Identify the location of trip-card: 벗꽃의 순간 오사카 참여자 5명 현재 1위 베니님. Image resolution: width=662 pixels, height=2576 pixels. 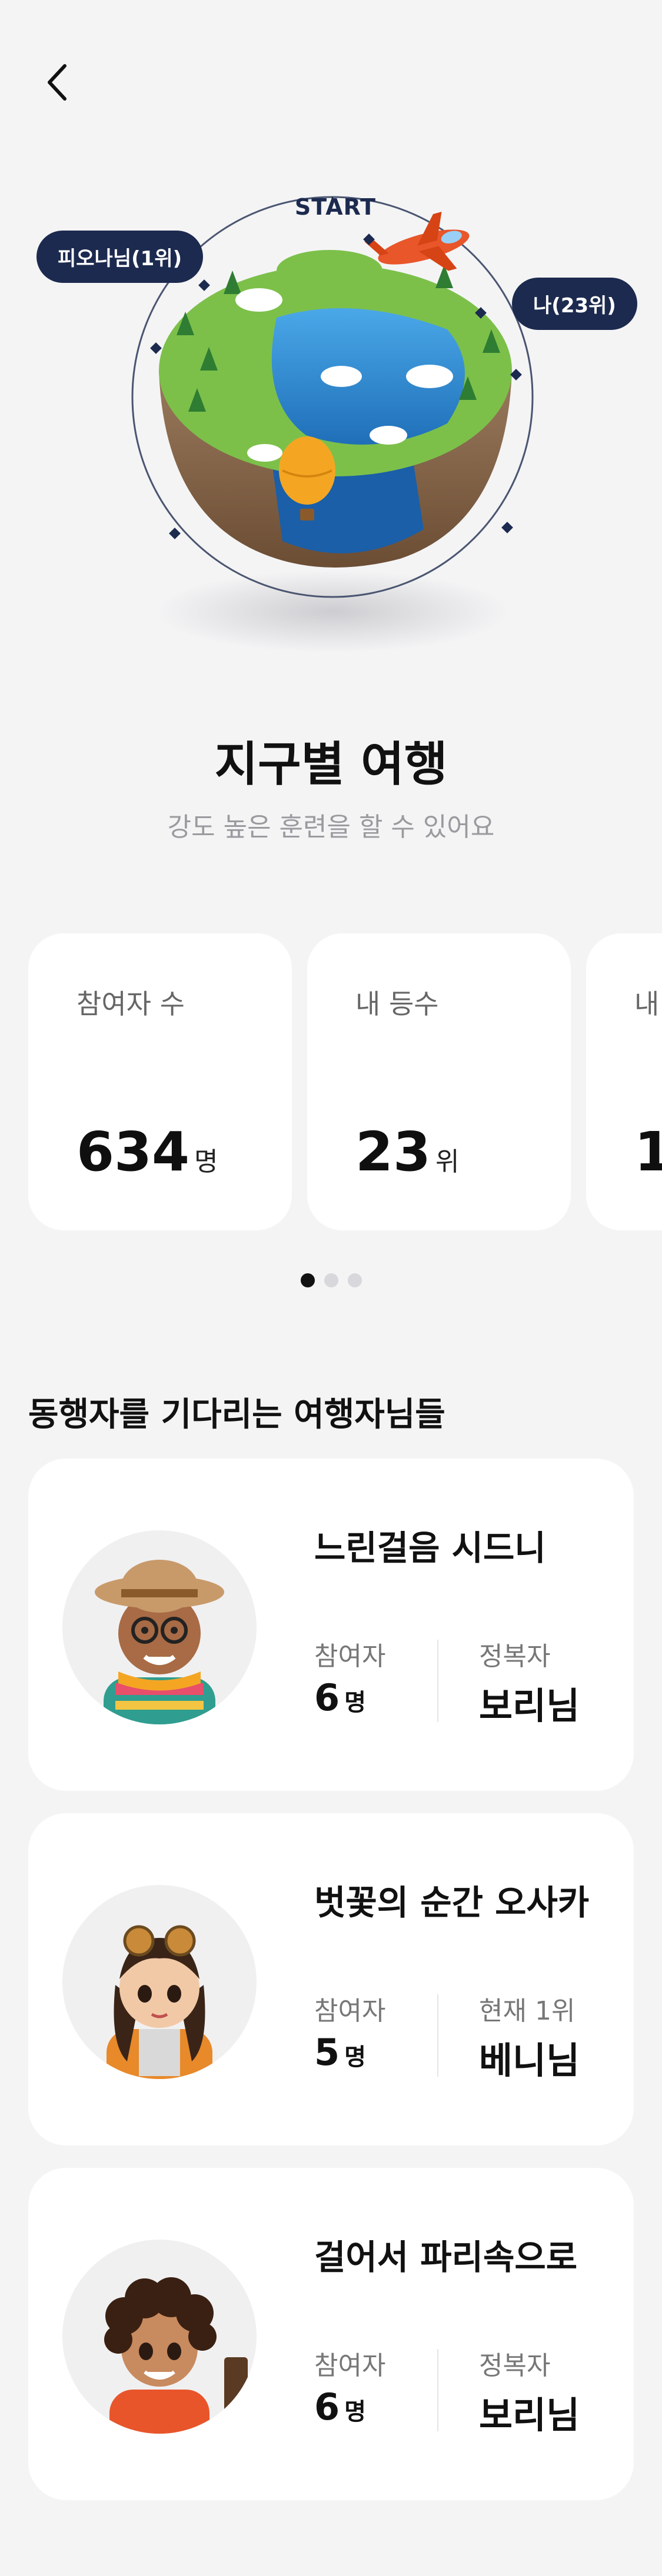
(331, 1979).